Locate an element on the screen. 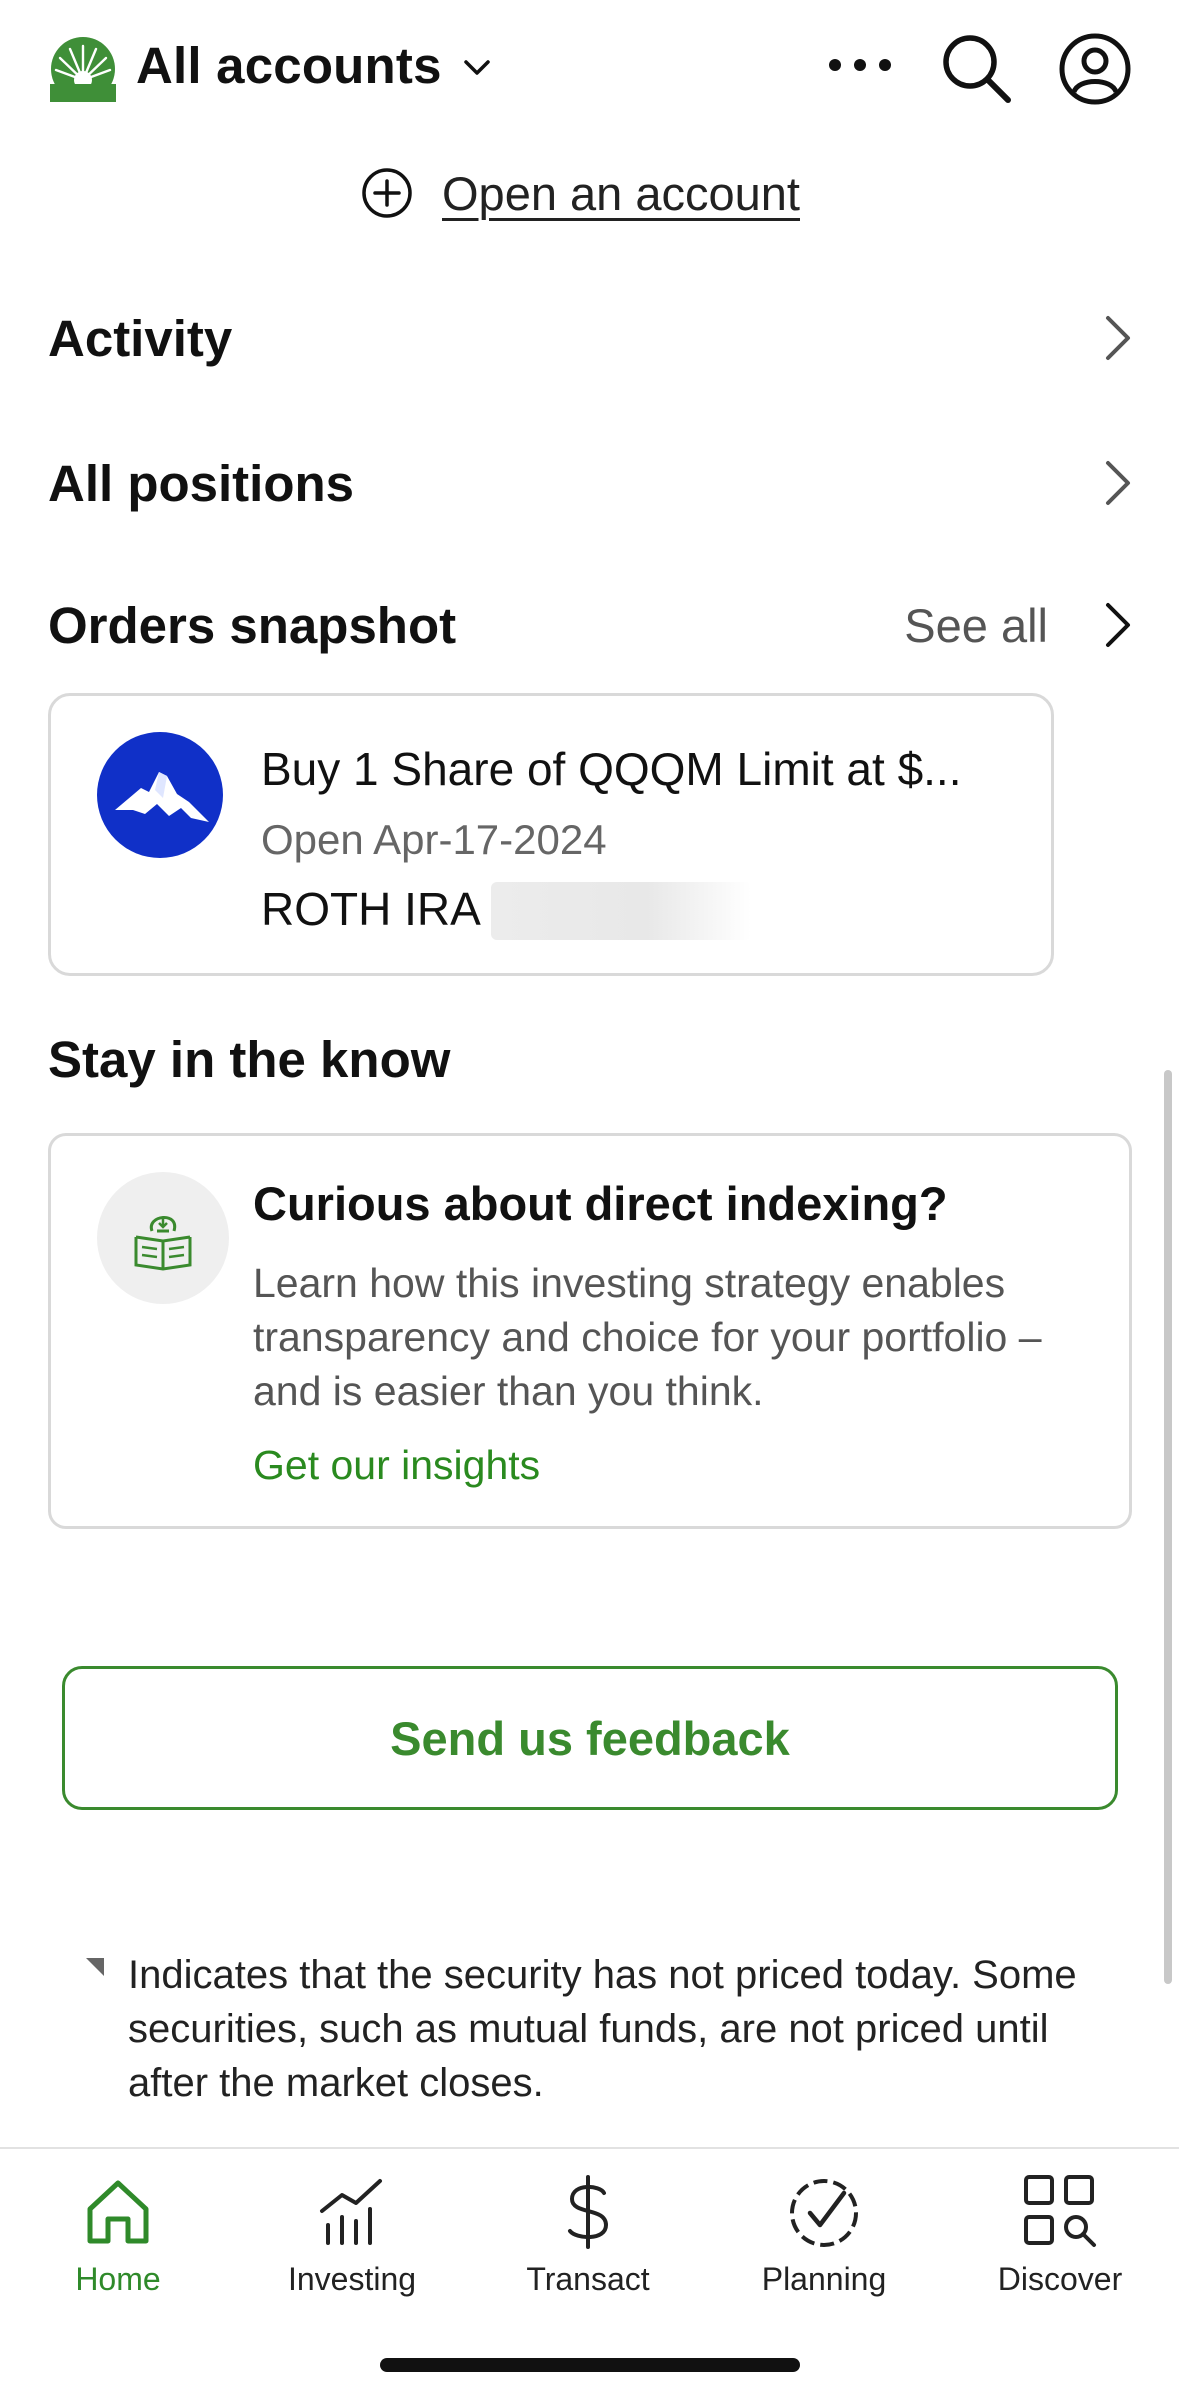 The image size is (1179, 2396). nav-planning-label: Planning is located at coordinates (824, 2279).